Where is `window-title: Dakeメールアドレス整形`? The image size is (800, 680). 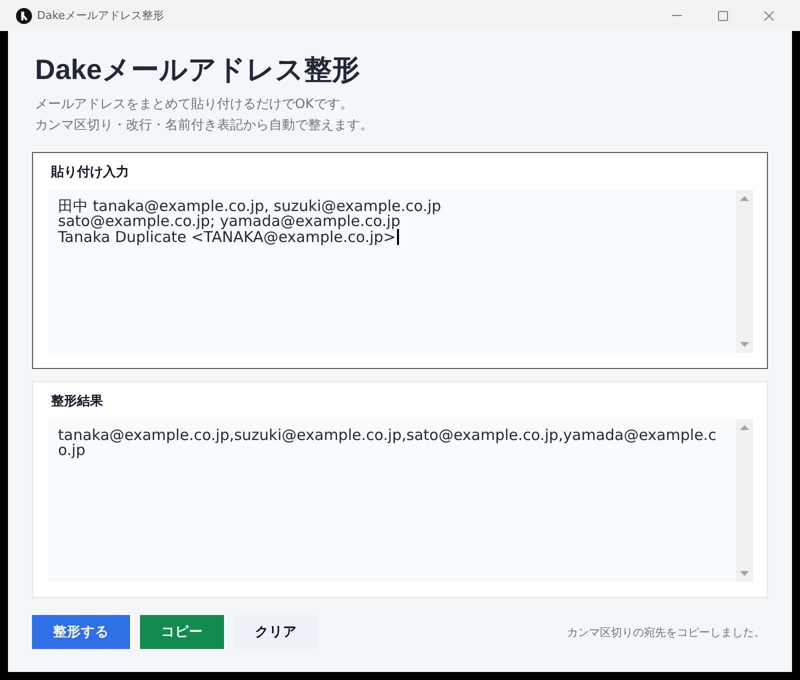 window-title: Dakeメールアドレス整形 is located at coordinates (101, 15).